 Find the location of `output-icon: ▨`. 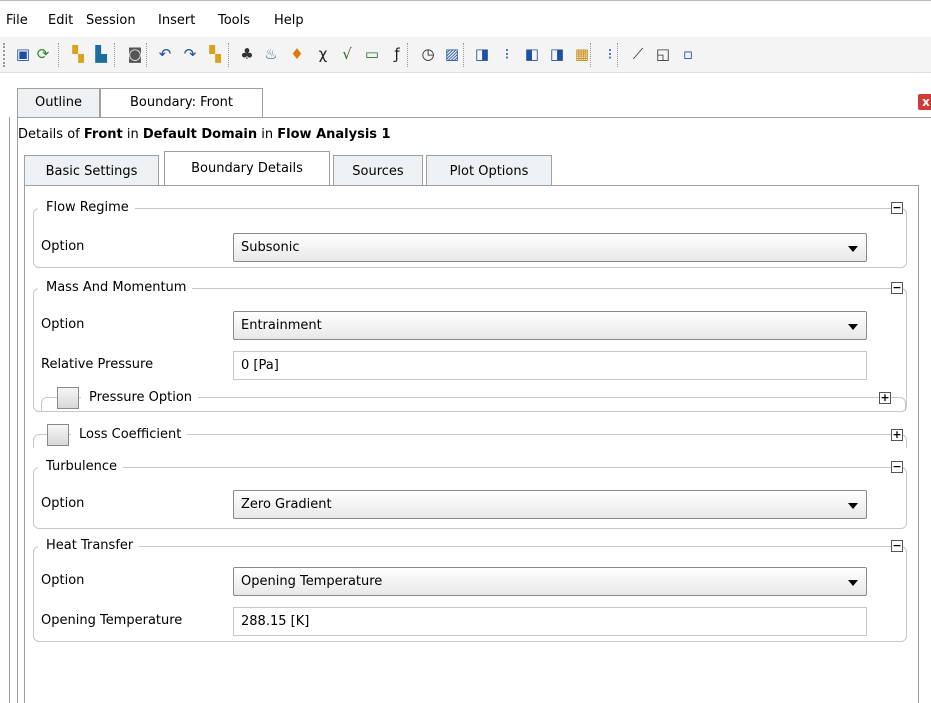

output-icon: ▨ is located at coordinates (452, 54).